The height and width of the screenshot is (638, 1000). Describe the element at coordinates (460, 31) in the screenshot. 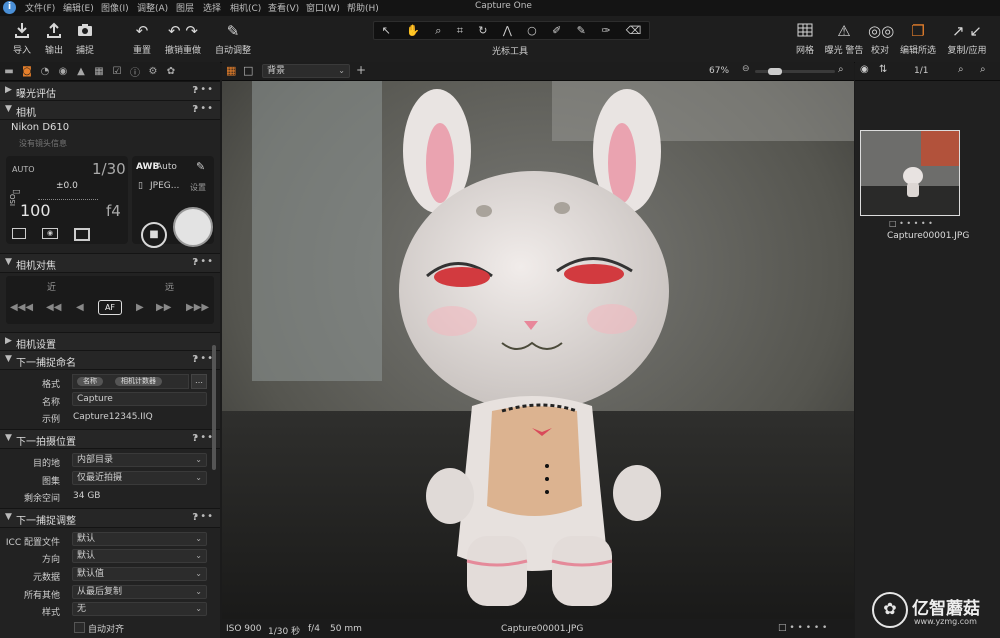

I see `crop-icon: ⌗` at that location.